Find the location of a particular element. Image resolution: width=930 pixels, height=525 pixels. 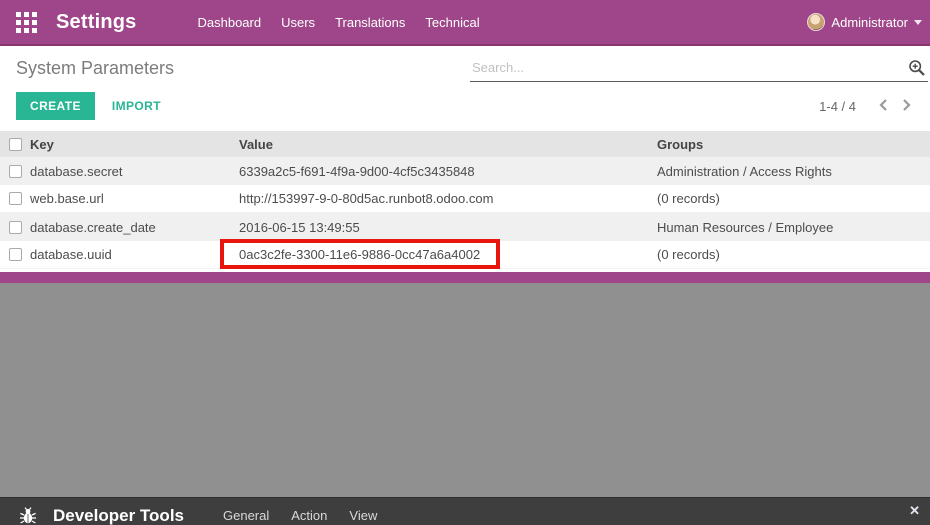

chevron-down-icon is located at coordinates (918, 22).